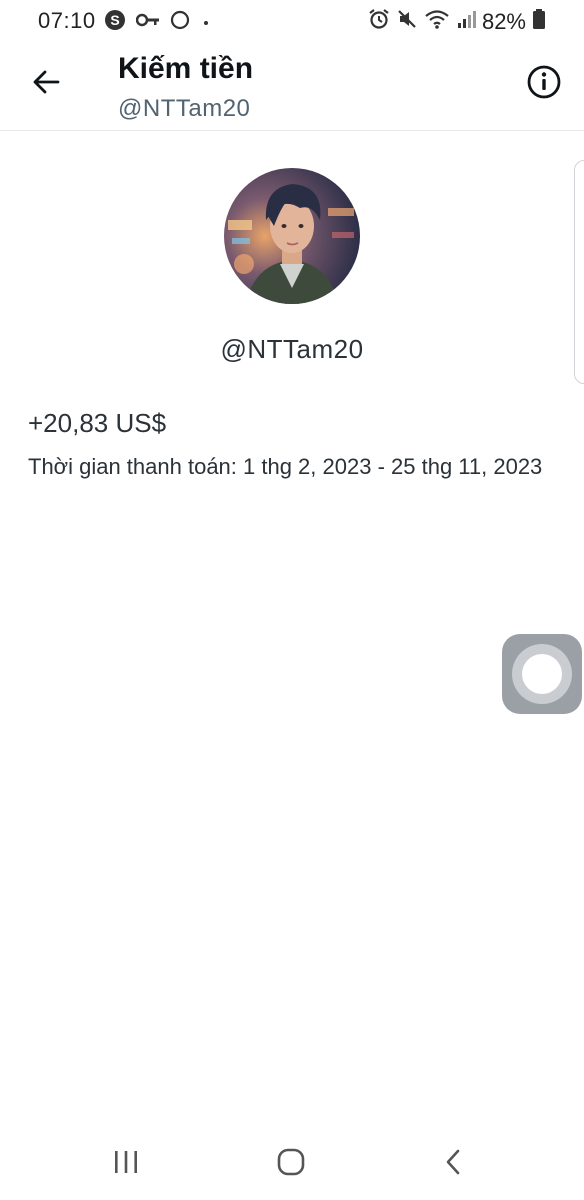  I want to click on page-subtitle: @NTTam20, so click(184, 108).